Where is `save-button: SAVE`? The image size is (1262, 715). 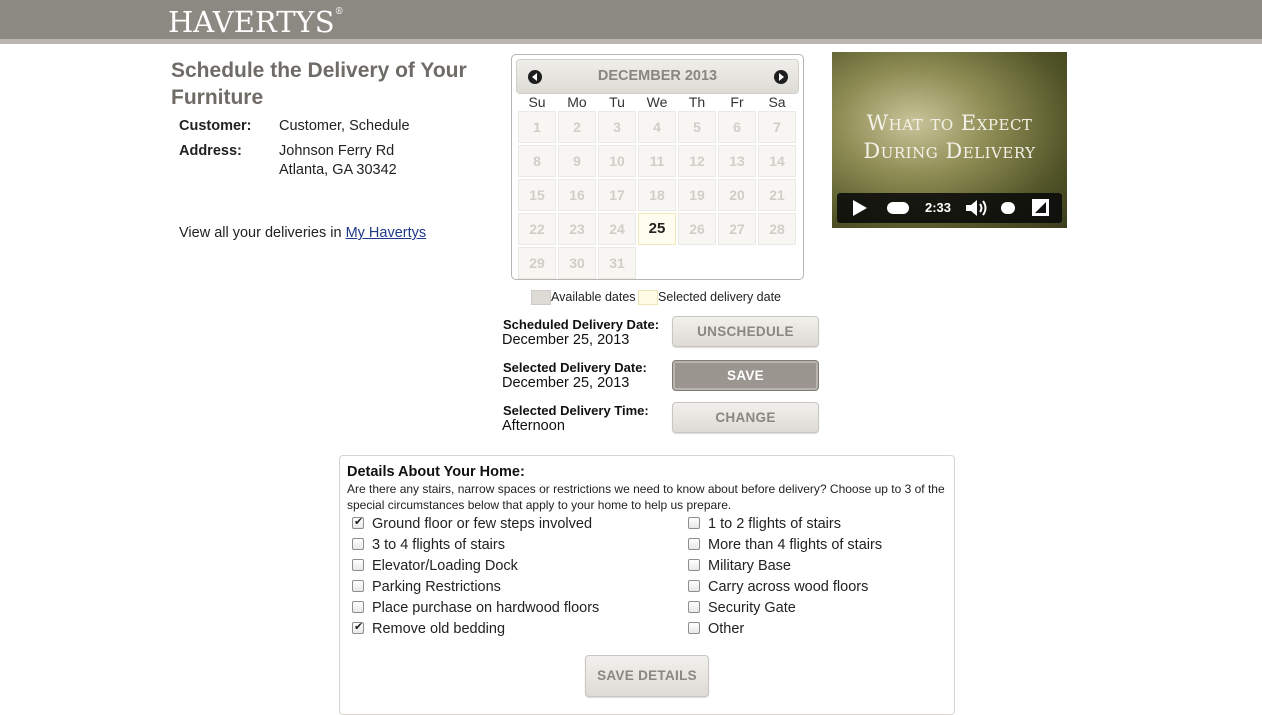 save-button: SAVE is located at coordinates (745, 375).